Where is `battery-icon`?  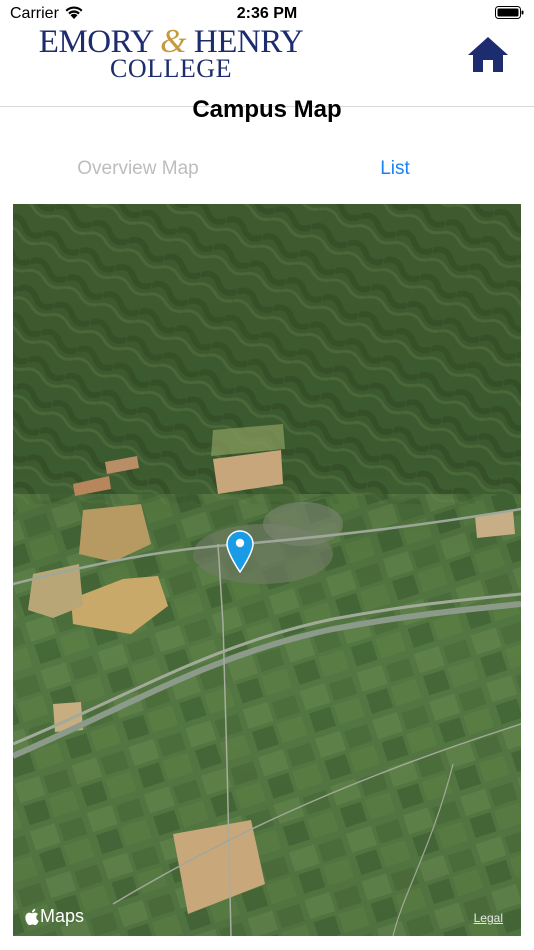
battery-icon is located at coordinates (510, 15).